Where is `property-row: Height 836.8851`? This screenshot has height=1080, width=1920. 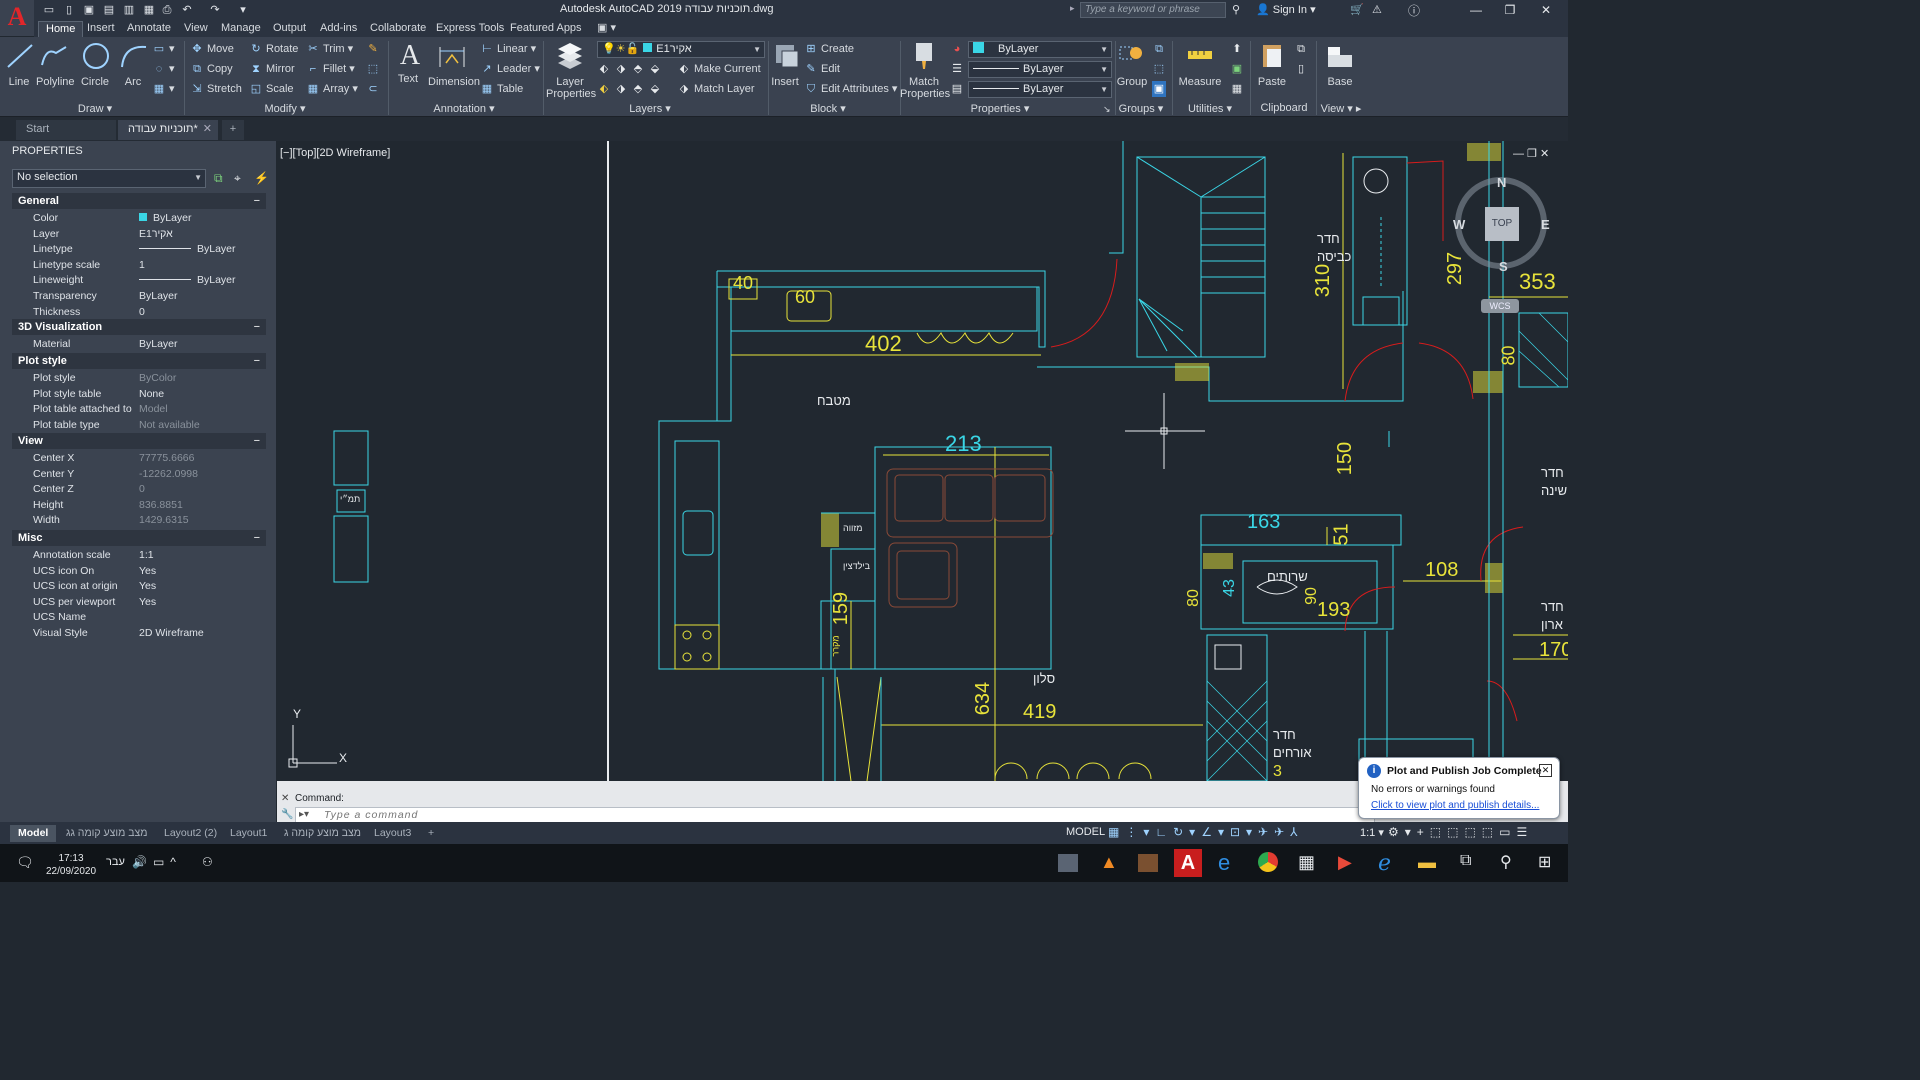
property-row: Height 836.8851 is located at coordinates (139, 505).